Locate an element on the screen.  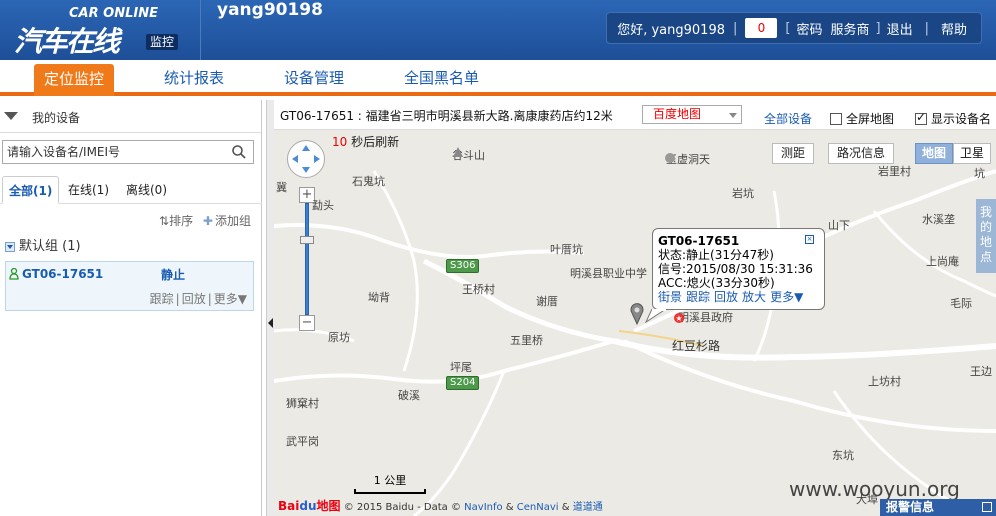
popup-signal: 信号:2015/08/30 15:31:36 is located at coordinates (735, 269).